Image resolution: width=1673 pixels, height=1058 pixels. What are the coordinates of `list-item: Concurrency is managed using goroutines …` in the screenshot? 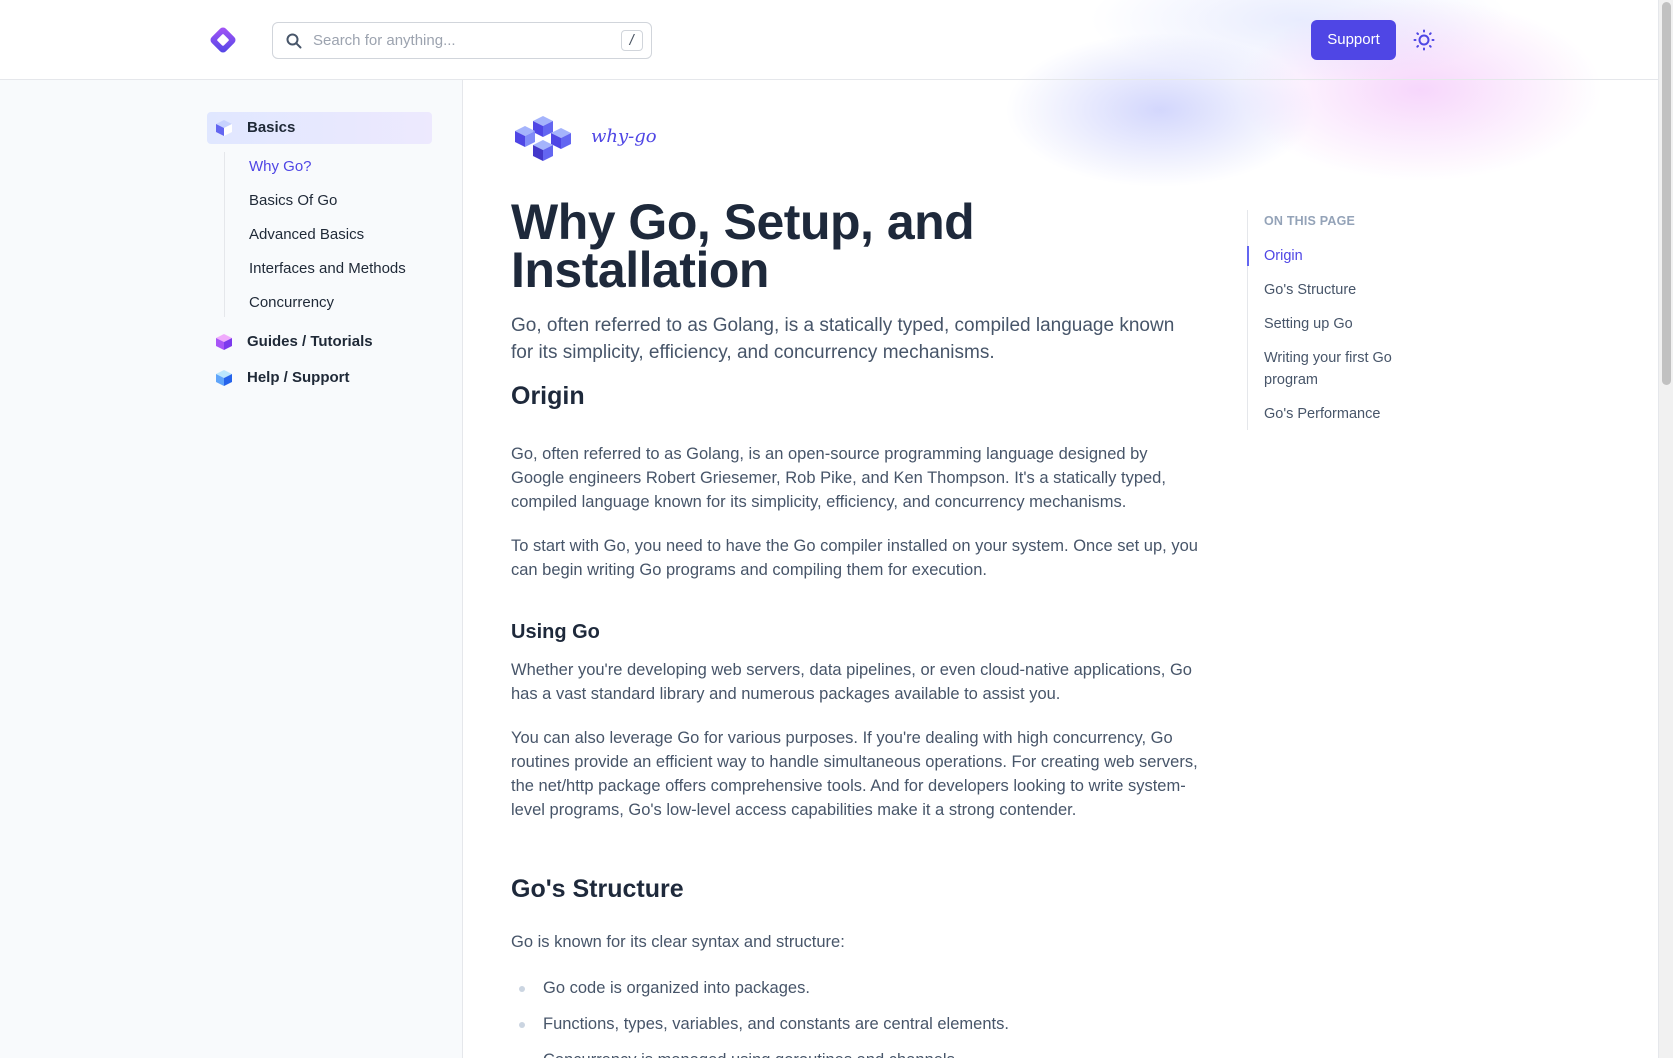 It's located at (856, 1053).